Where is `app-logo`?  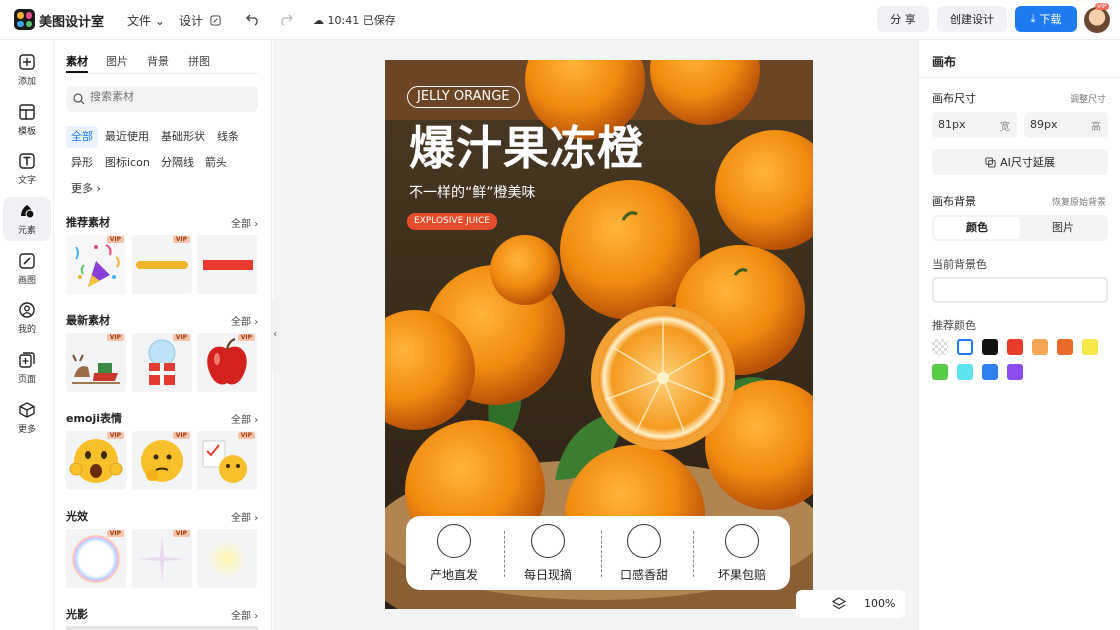
app-logo is located at coordinates (24, 19).